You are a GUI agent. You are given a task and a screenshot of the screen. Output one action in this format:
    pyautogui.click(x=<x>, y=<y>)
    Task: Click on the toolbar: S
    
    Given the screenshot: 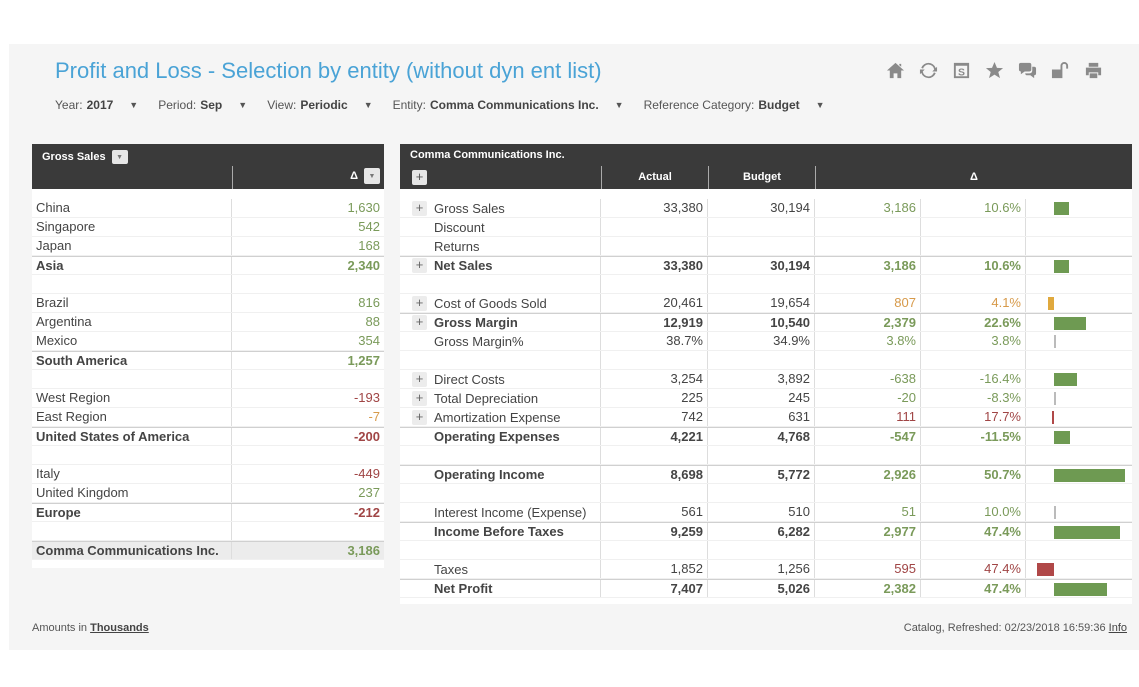 What is the action you would take?
    pyautogui.click(x=994, y=70)
    